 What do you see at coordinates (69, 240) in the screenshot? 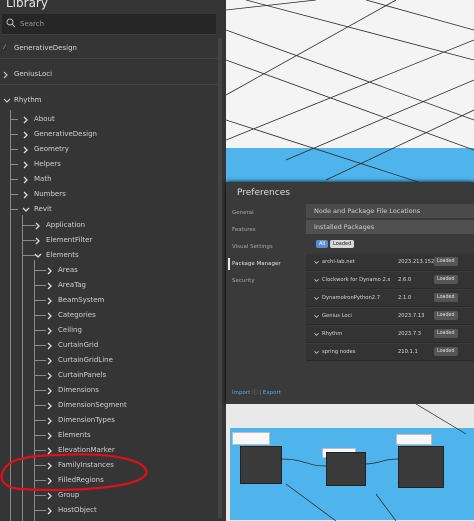
I see `tree-item-label: ElementFilter` at bounding box center [69, 240].